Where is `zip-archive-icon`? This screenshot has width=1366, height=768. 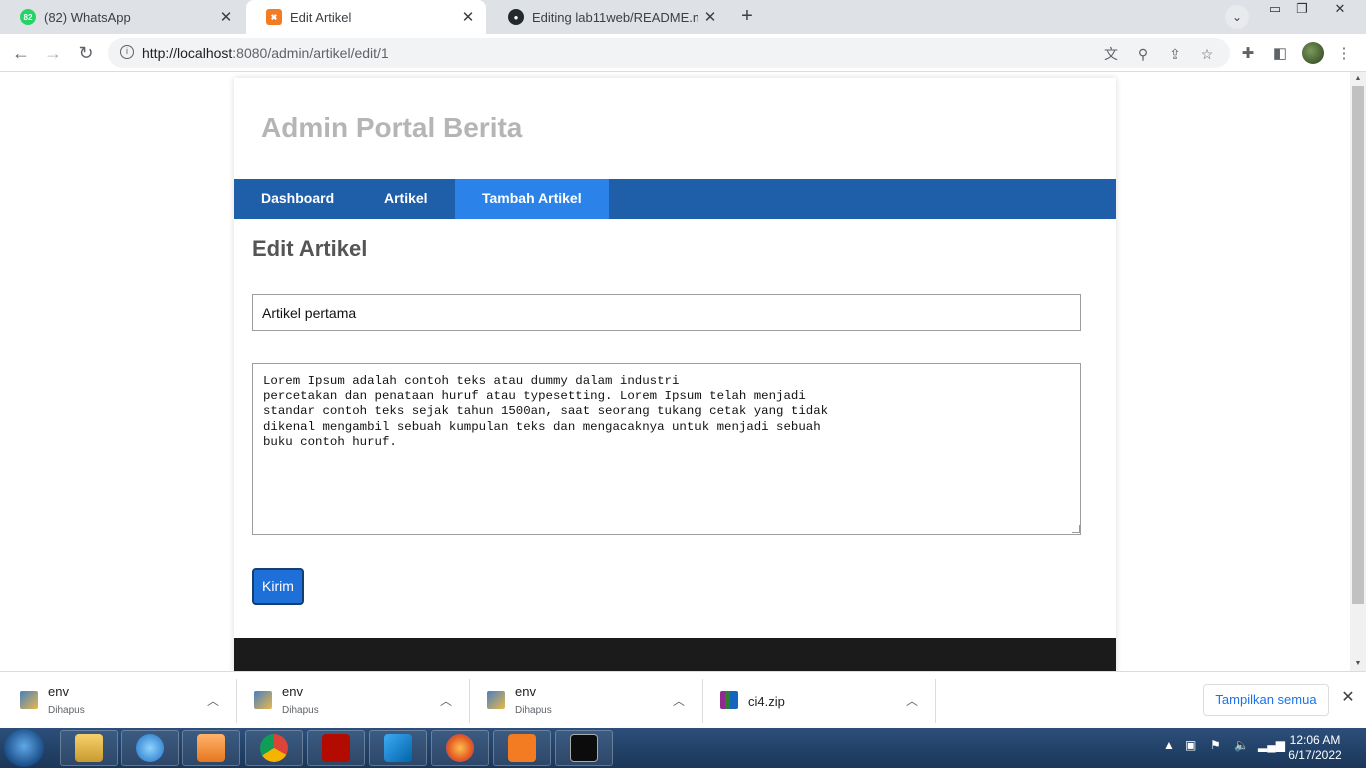 zip-archive-icon is located at coordinates (729, 700).